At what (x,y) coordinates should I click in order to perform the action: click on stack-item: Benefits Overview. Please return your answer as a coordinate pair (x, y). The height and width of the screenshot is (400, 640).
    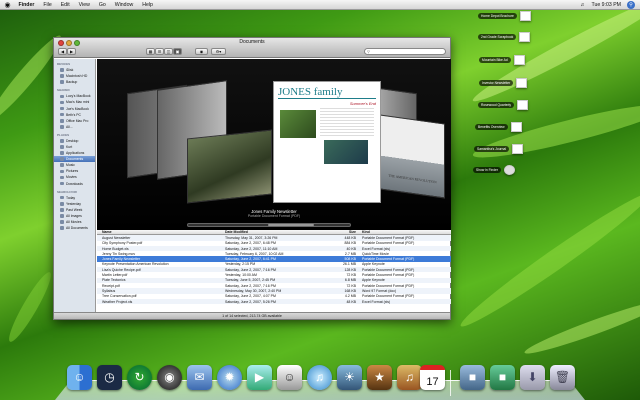
    Looking at the image, I should click on (498, 127).